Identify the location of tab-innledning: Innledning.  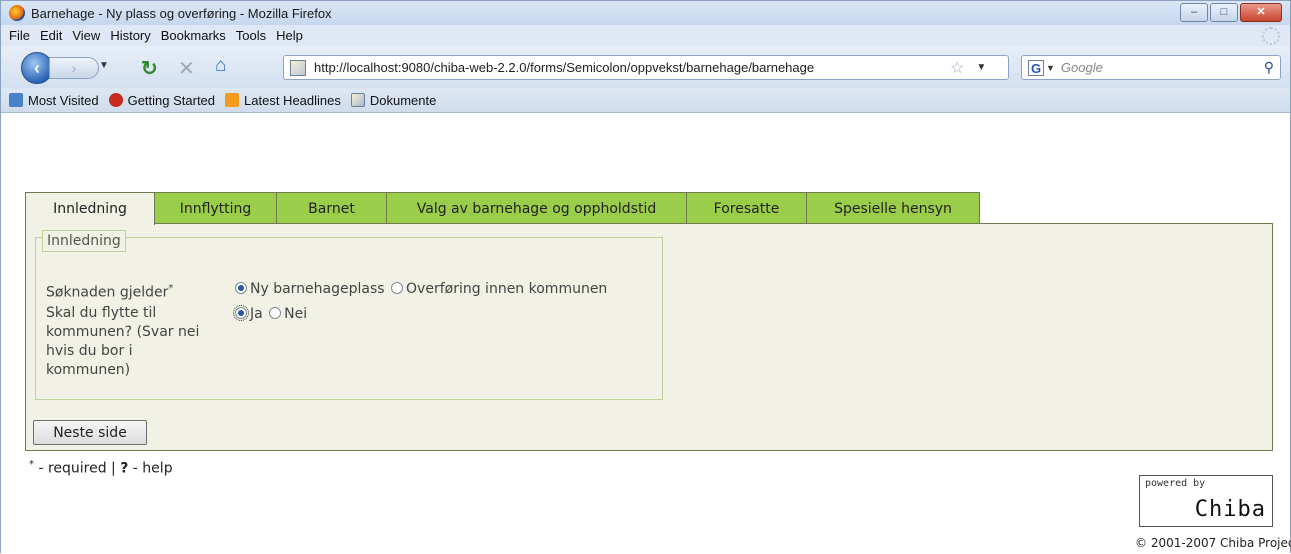
(90, 208).